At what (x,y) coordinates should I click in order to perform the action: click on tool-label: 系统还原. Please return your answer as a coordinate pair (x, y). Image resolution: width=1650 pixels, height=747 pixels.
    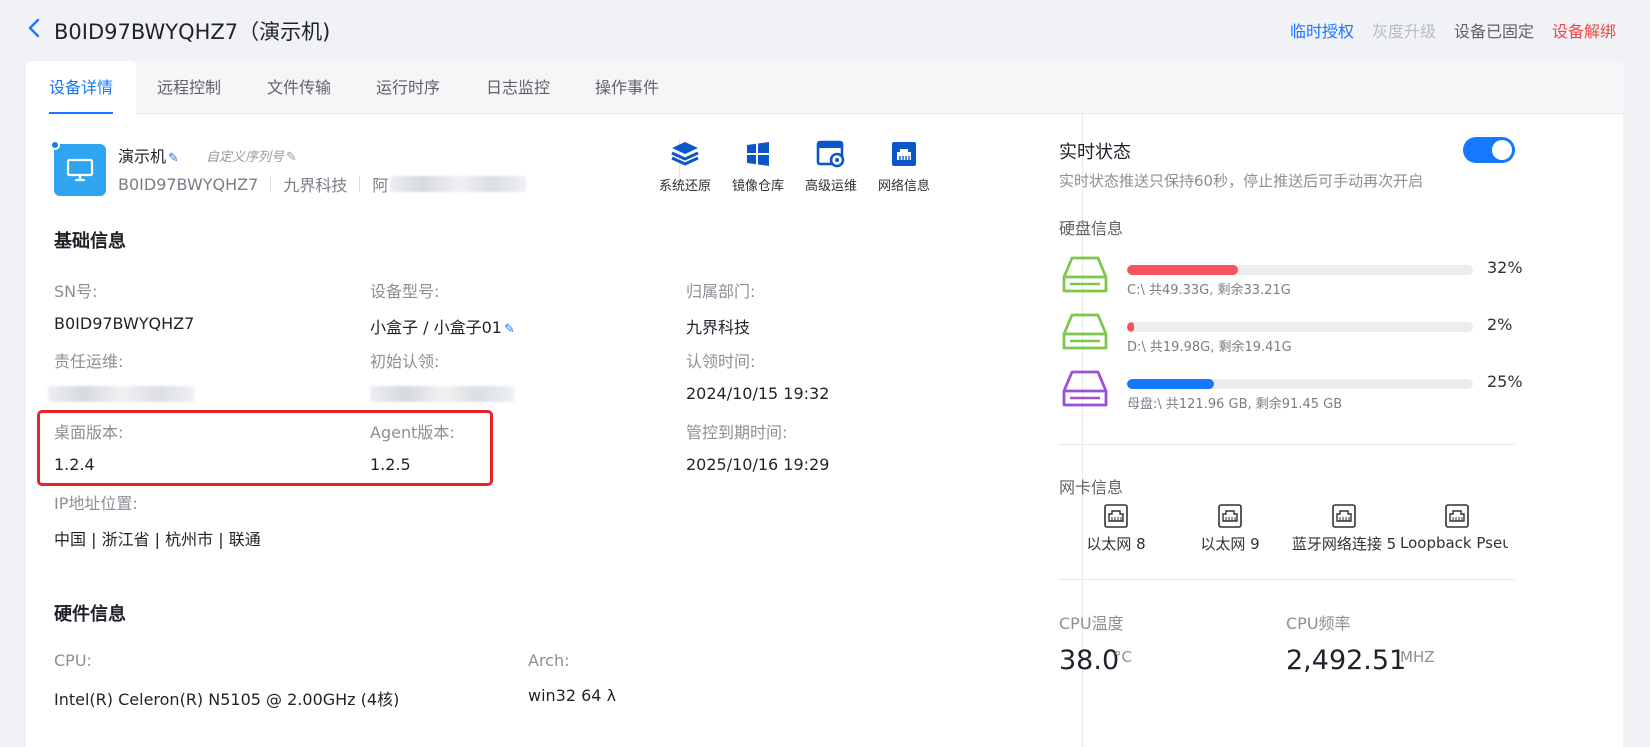
    Looking at the image, I should click on (684, 186).